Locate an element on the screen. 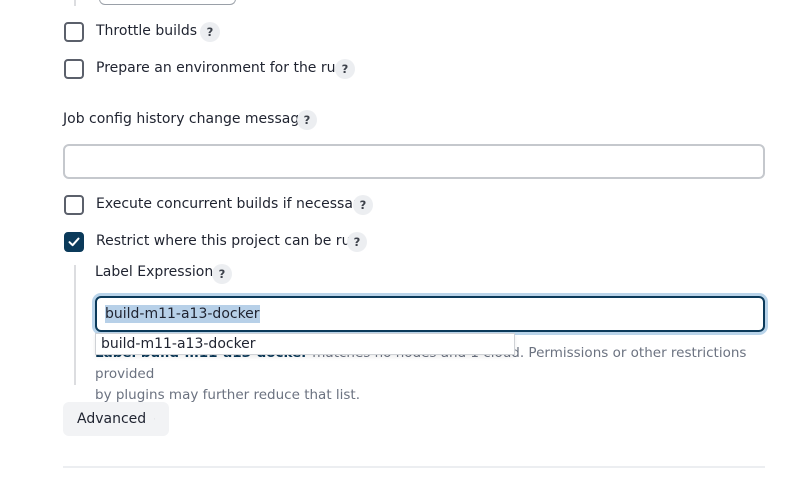 The image size is (801, 484). prepare-environment-label: Prepare an environment for the run is located at coordinates (220, 68).